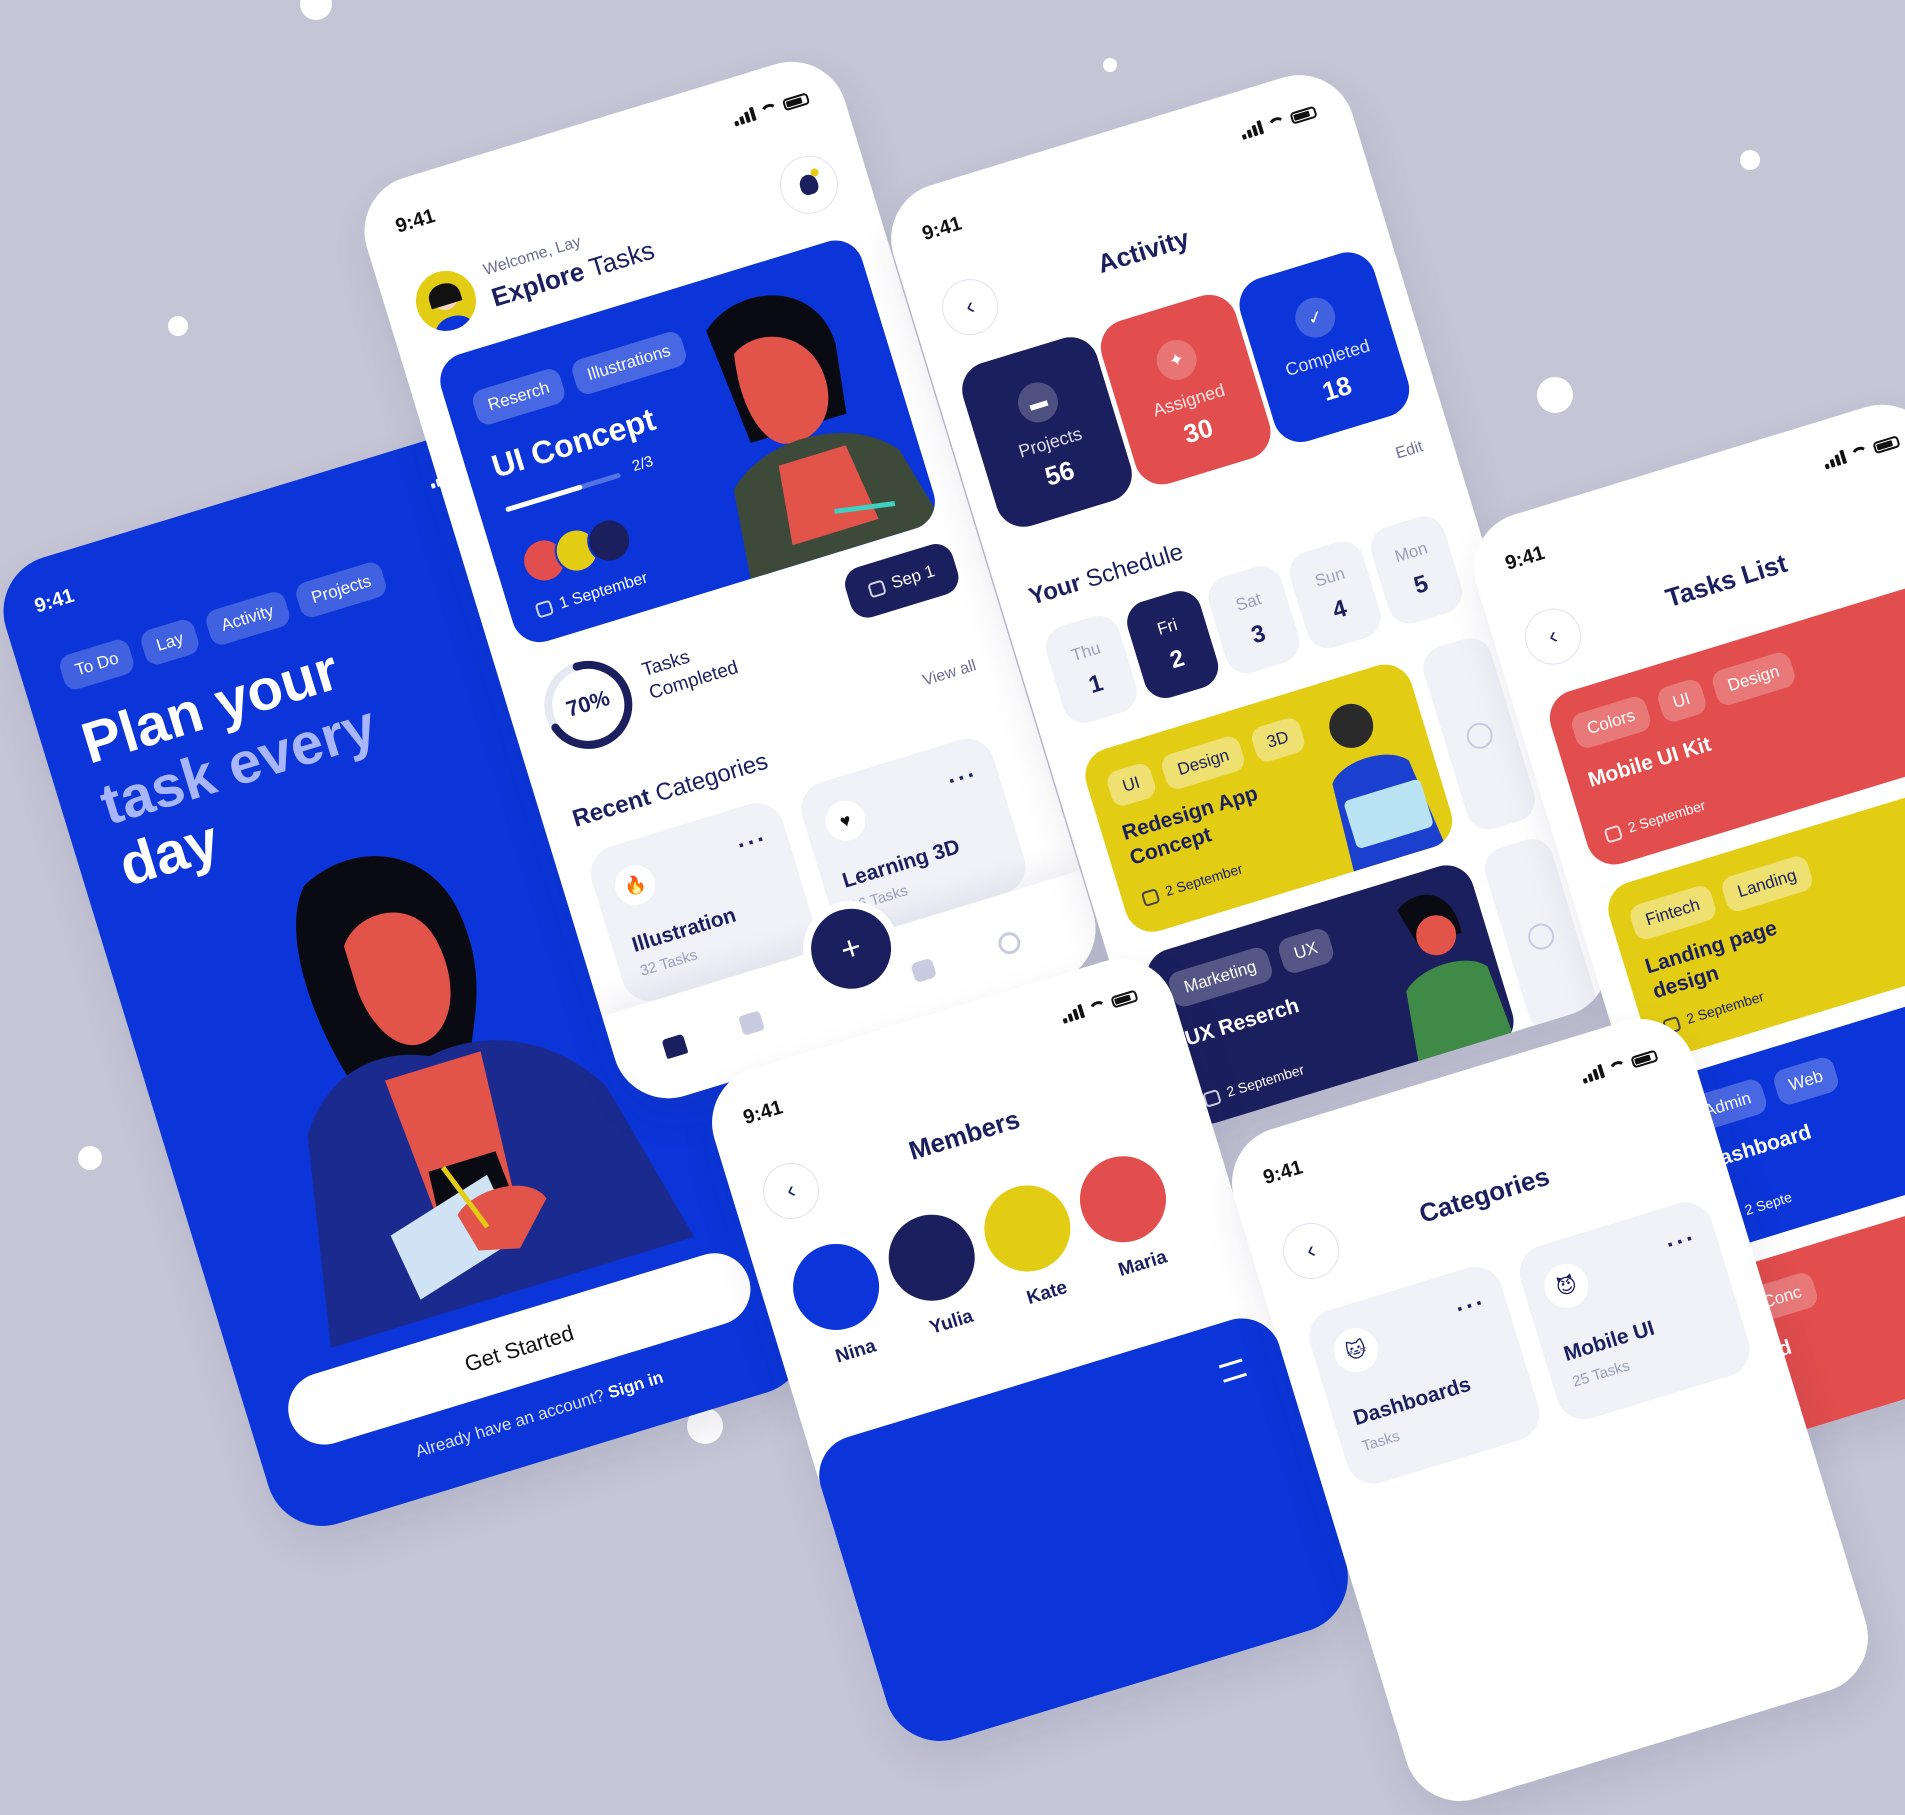 This screenshot has height=1815, width=1905. Describe the element at coordinates (1176, 359) in the screenshot. I see `star-icon: ✦` at that location.